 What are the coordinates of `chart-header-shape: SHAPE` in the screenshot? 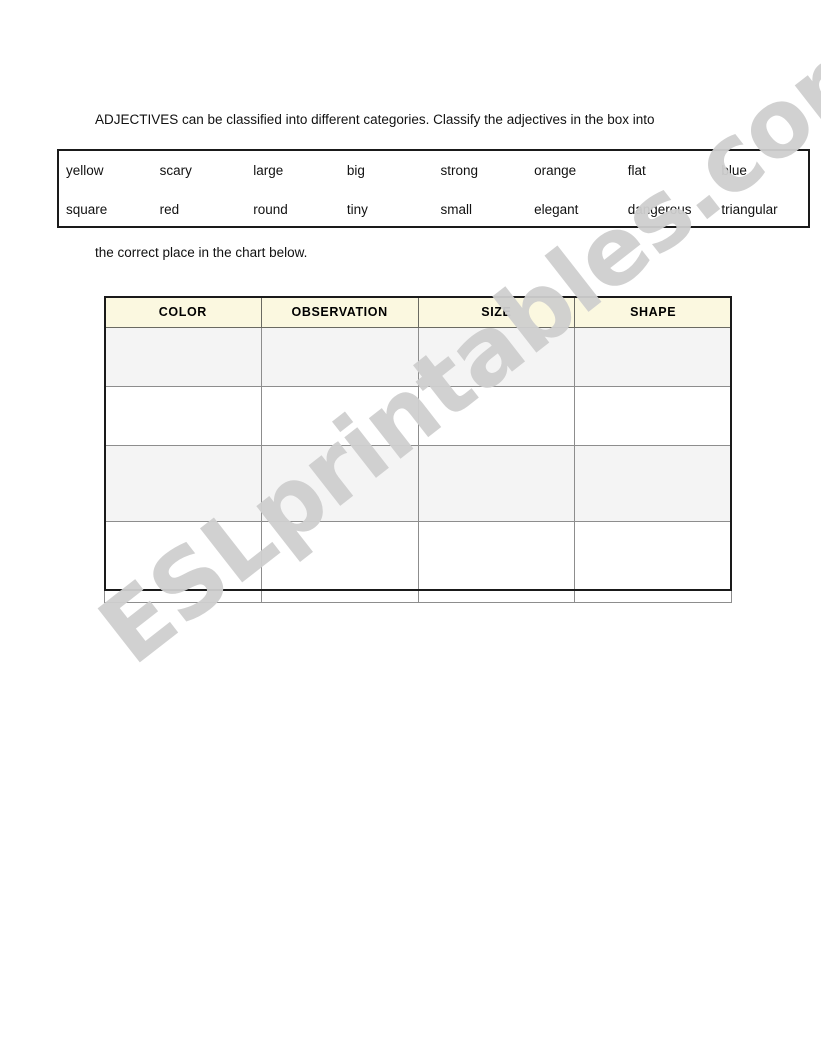 It's located at (653, 312).